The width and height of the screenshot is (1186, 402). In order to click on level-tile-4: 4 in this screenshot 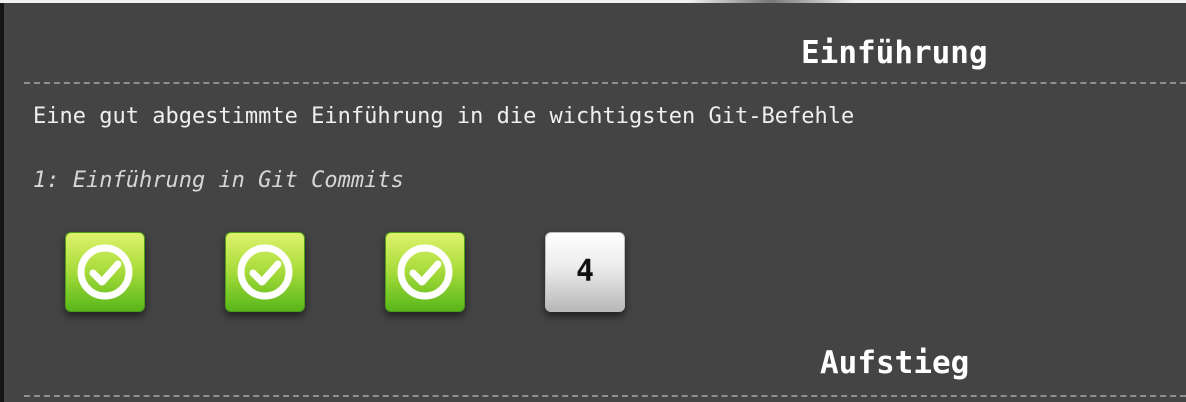, I will do `click(585, 272)`.